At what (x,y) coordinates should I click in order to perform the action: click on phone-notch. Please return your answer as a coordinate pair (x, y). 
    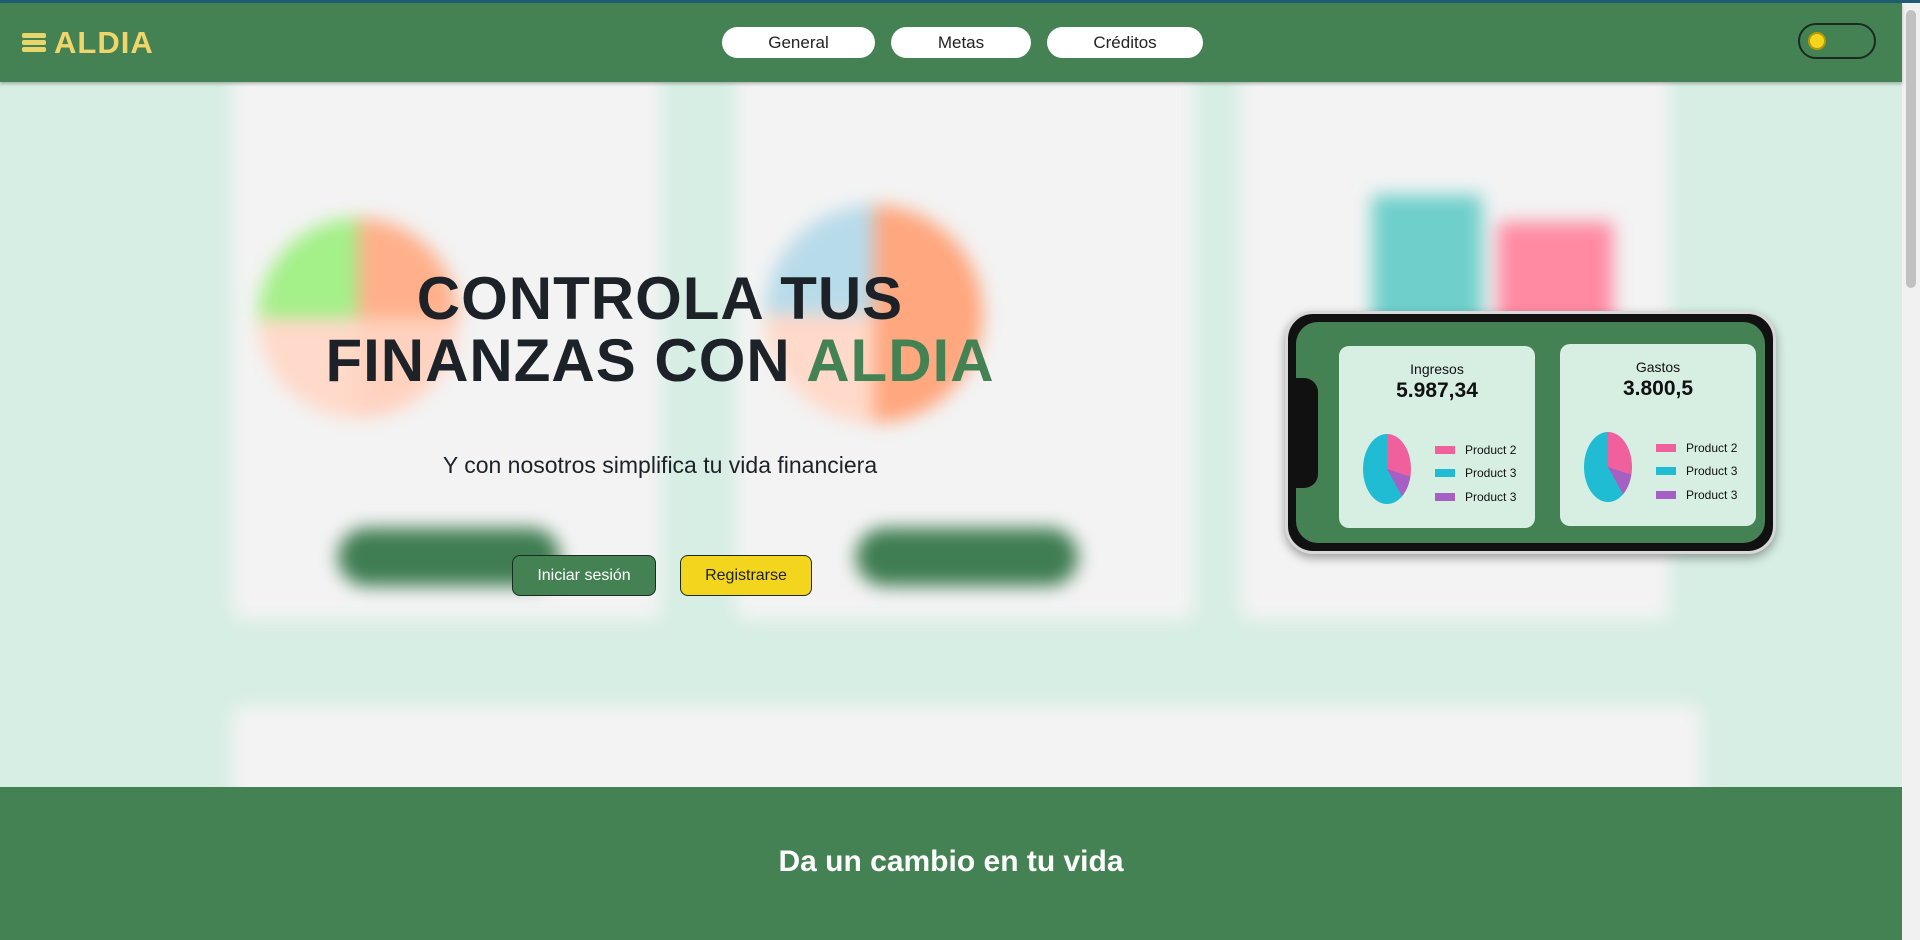
    Looking at the image, I should click on (1307, 433).